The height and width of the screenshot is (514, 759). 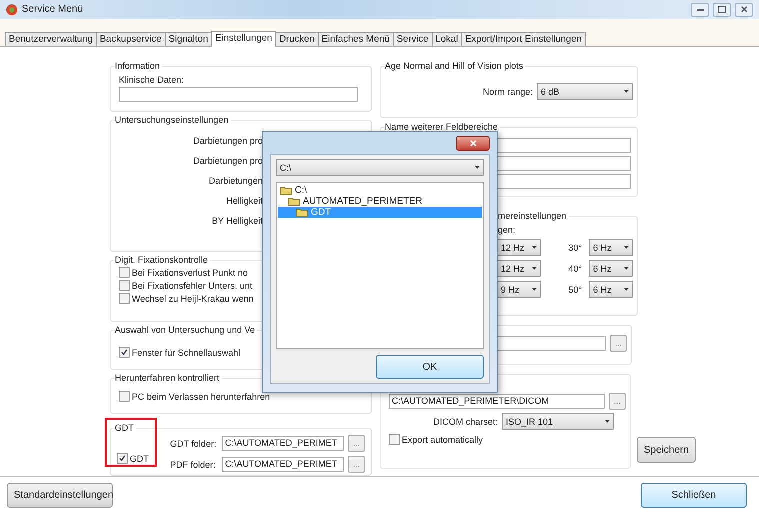 What do you see at coordinates (297, 39) in the screenshot?
I see `tab: Drucken` at bounding box center [297, 39].